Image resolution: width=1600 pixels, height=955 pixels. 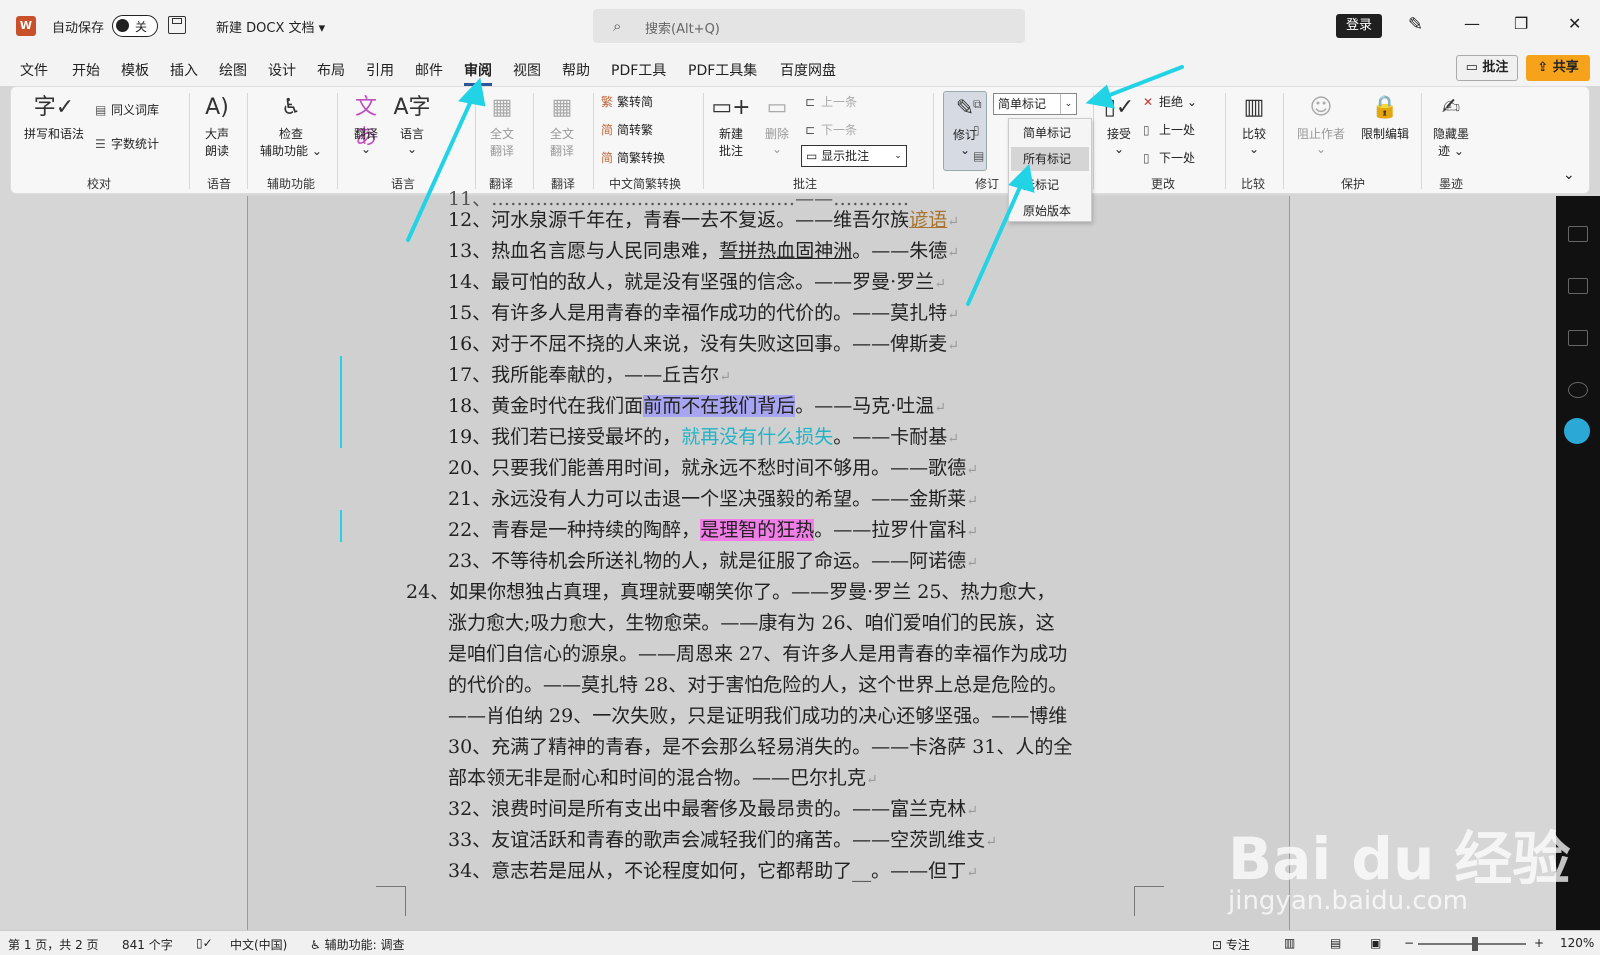 What do you see at coordinates (981, 130) in the screenshot?
I see `show-markup-icon: ▯` at bounding box center [981, 130].